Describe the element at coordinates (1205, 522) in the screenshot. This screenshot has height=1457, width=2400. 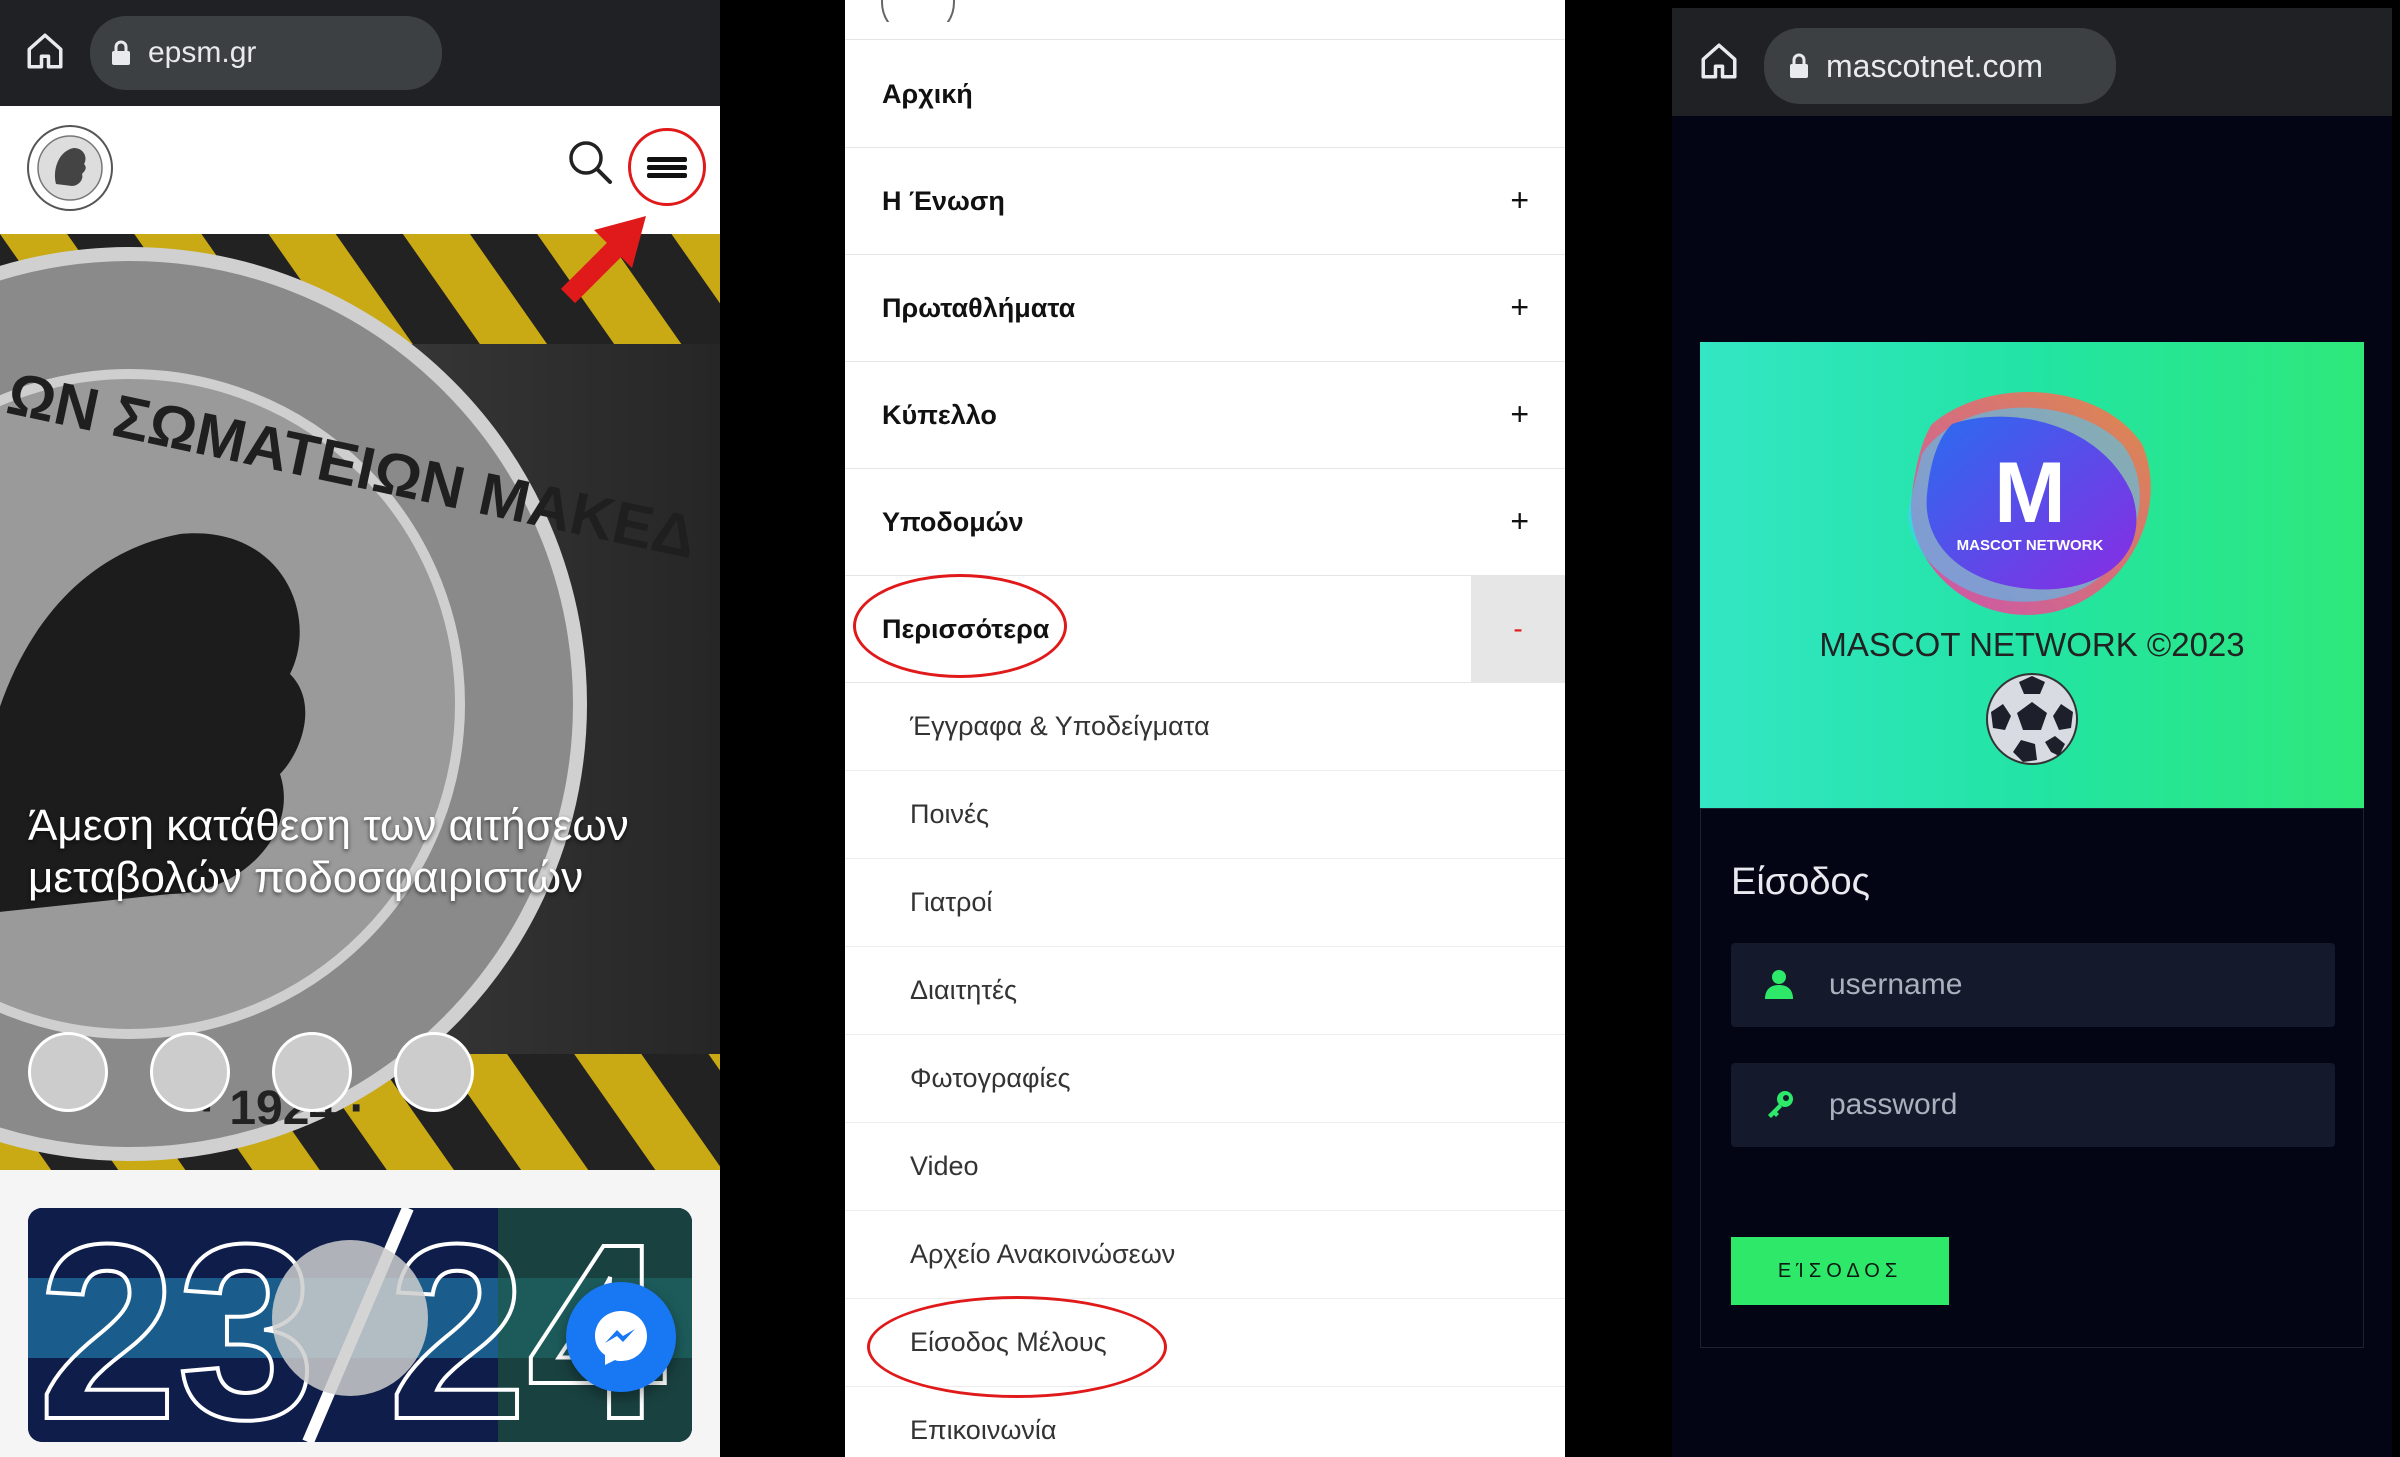
I see `menu-item-youth: Υποδομών +` at that location.